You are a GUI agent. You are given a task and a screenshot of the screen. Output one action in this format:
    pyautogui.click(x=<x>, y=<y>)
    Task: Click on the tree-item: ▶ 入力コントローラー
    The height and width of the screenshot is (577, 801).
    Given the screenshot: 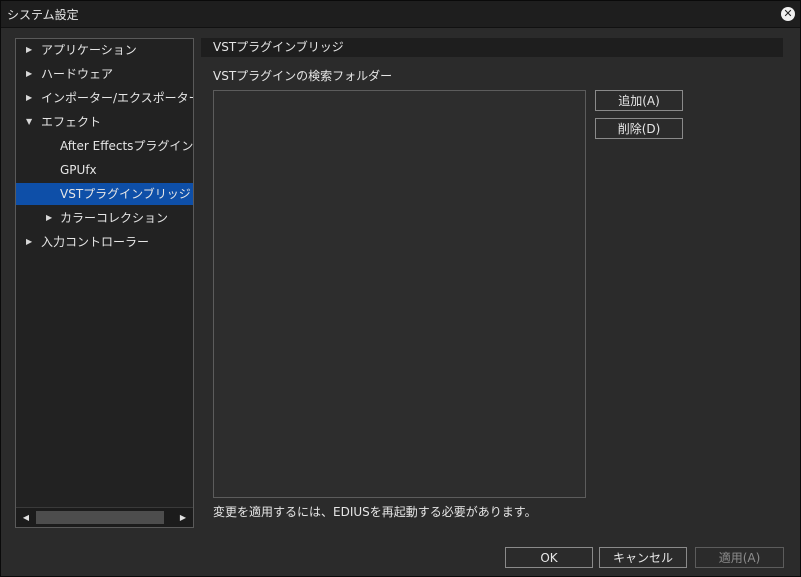 What is the action you would take?
    pyautogui.click(x=104, y=242)
    